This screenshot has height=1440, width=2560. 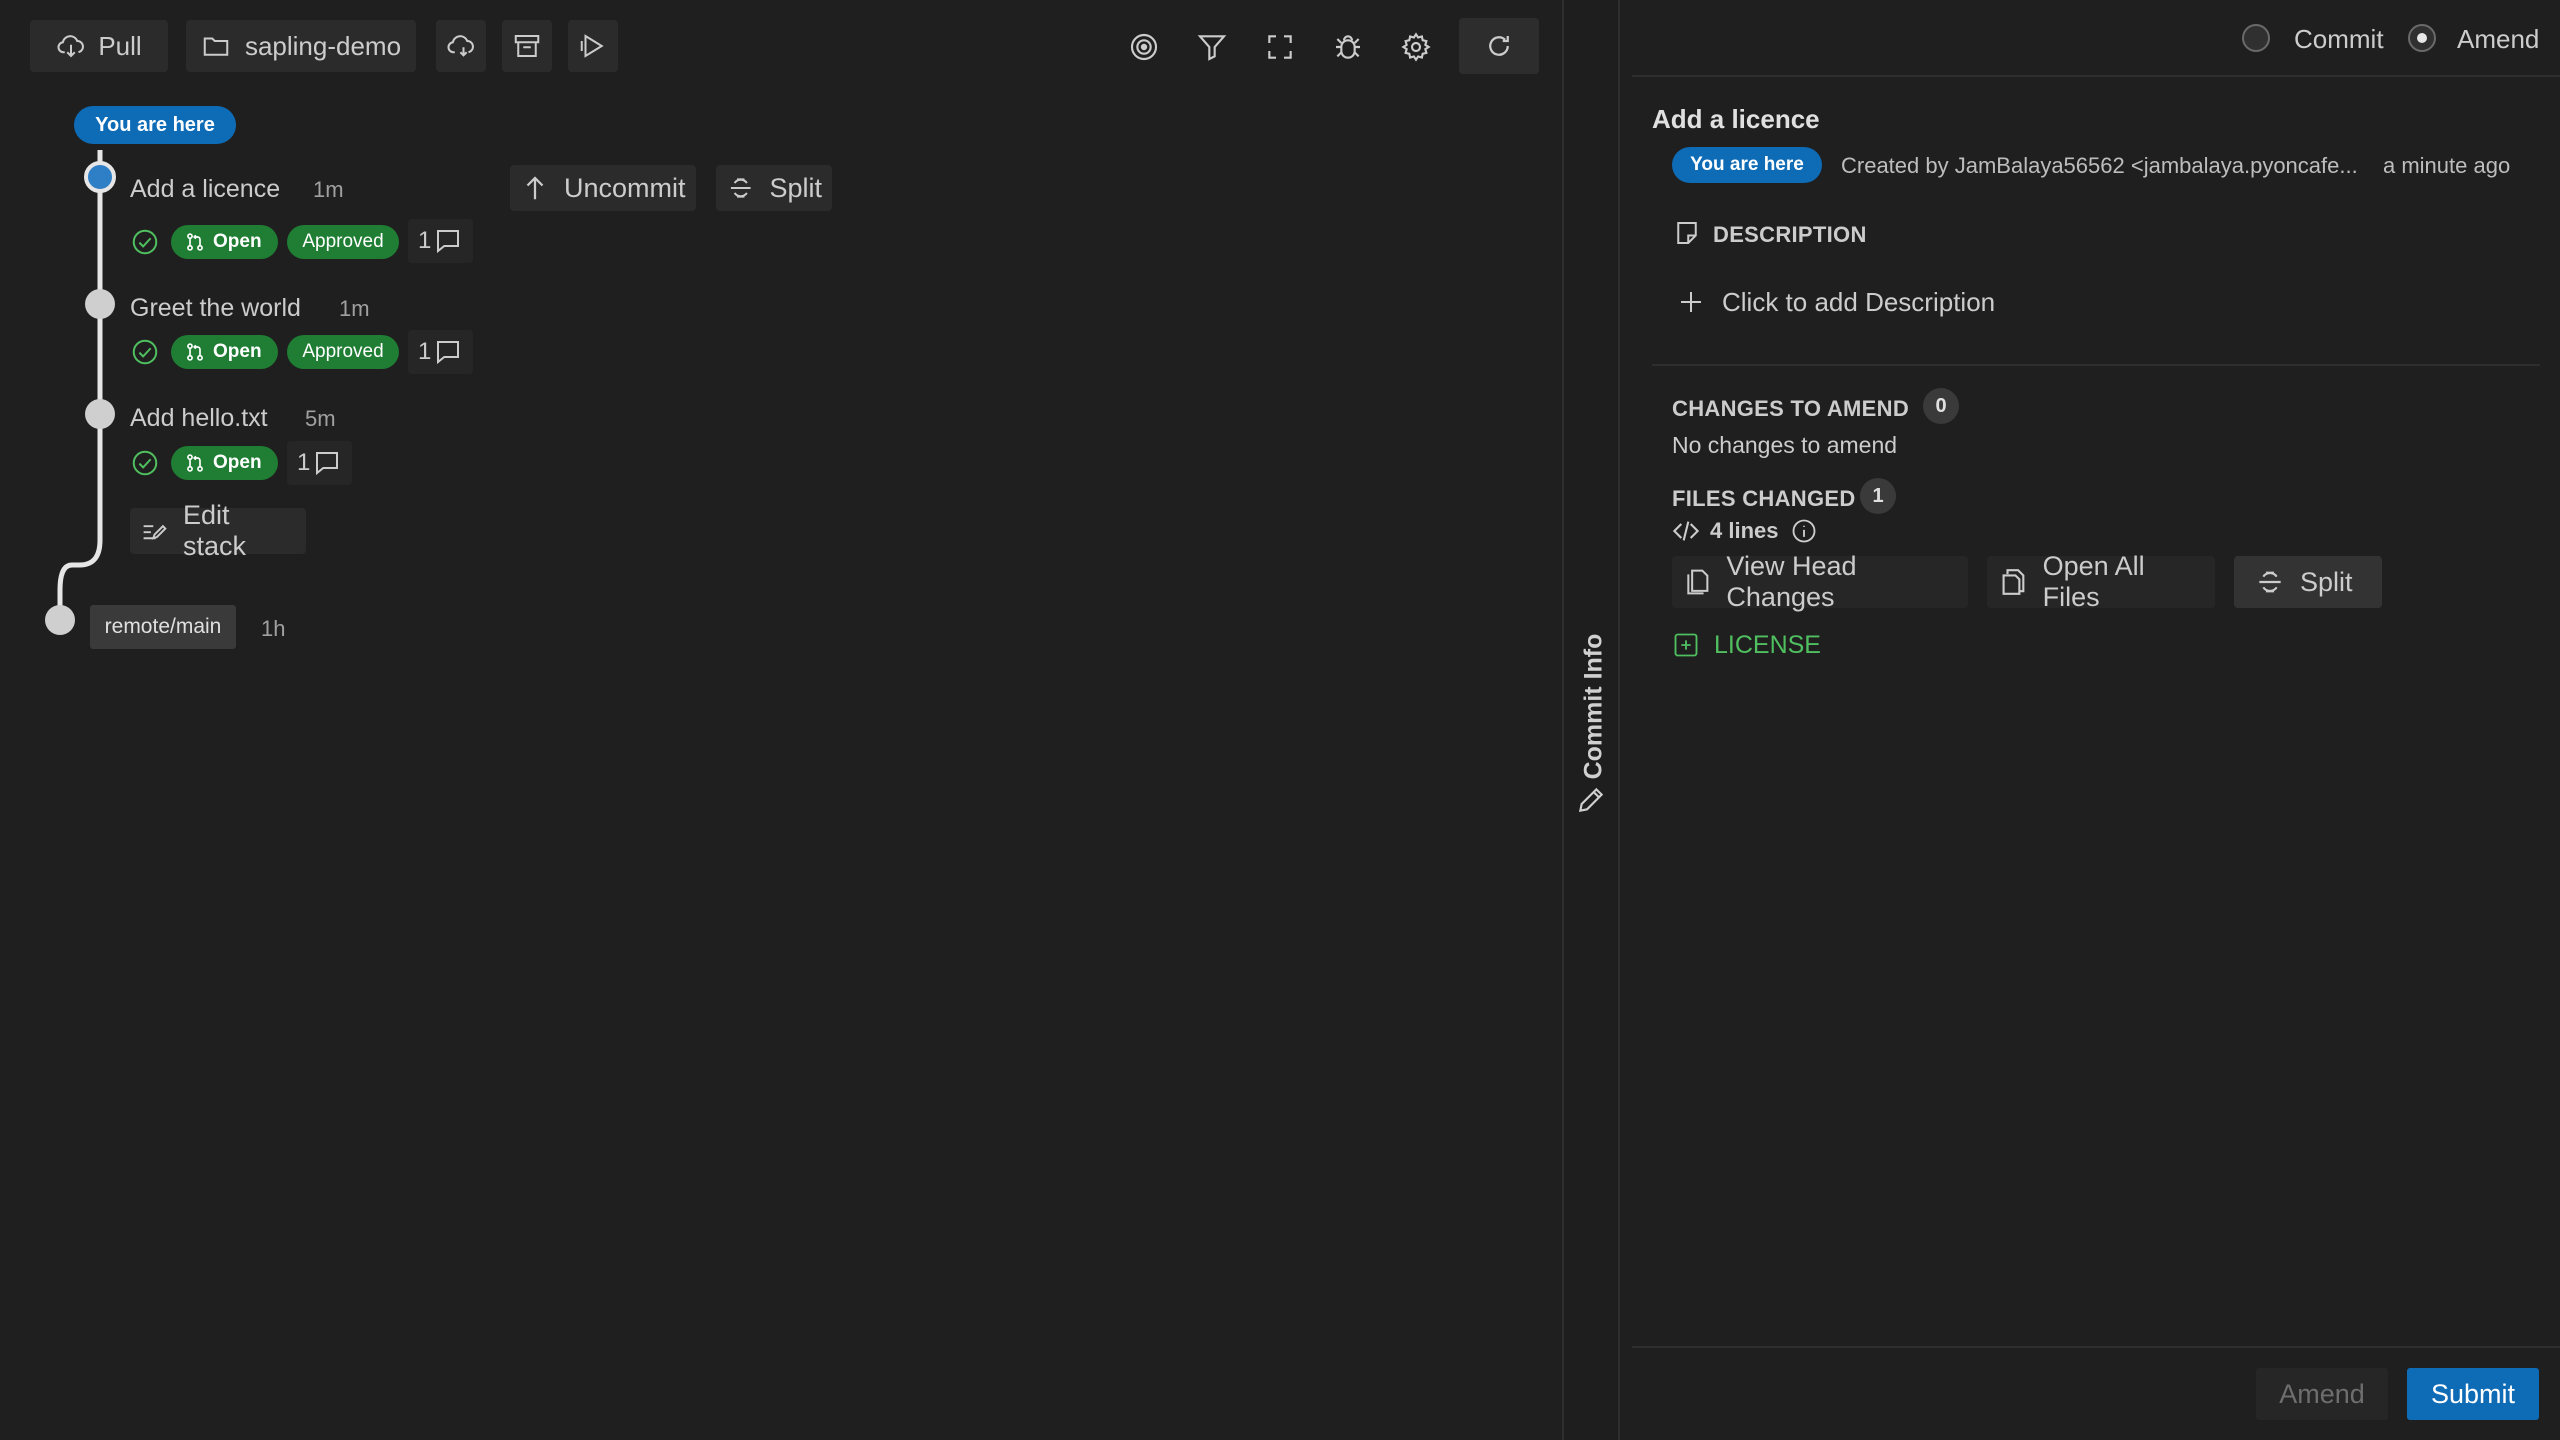 I want to click on open-files-icon, so click(x=2013, y=582).